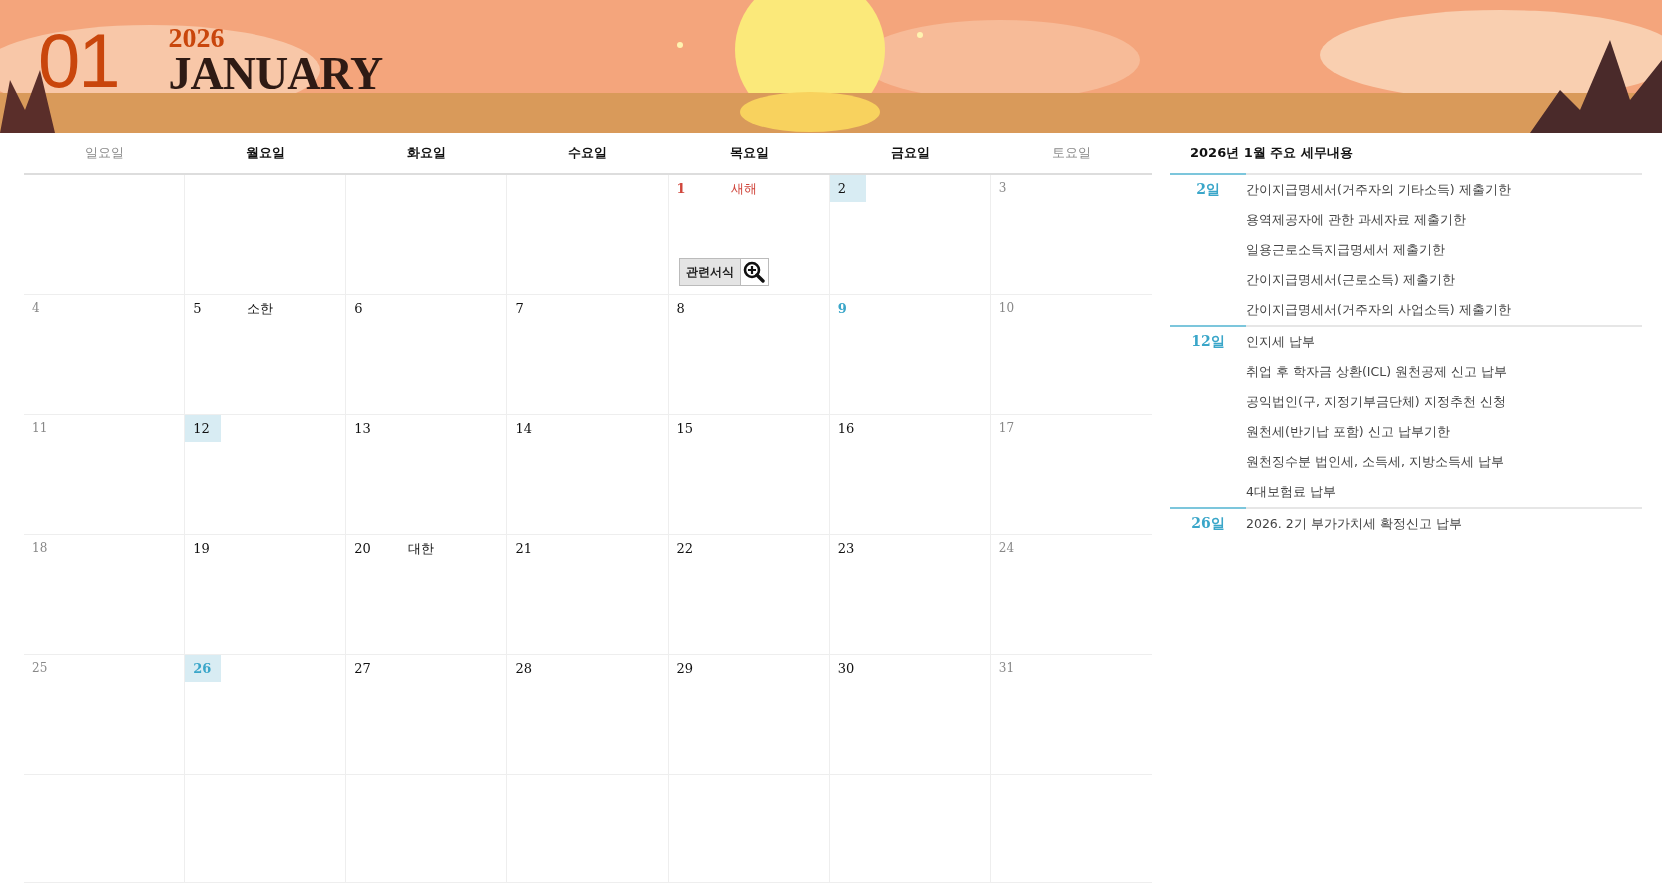  I want to click on day-note: 소한, so click(260, 308).